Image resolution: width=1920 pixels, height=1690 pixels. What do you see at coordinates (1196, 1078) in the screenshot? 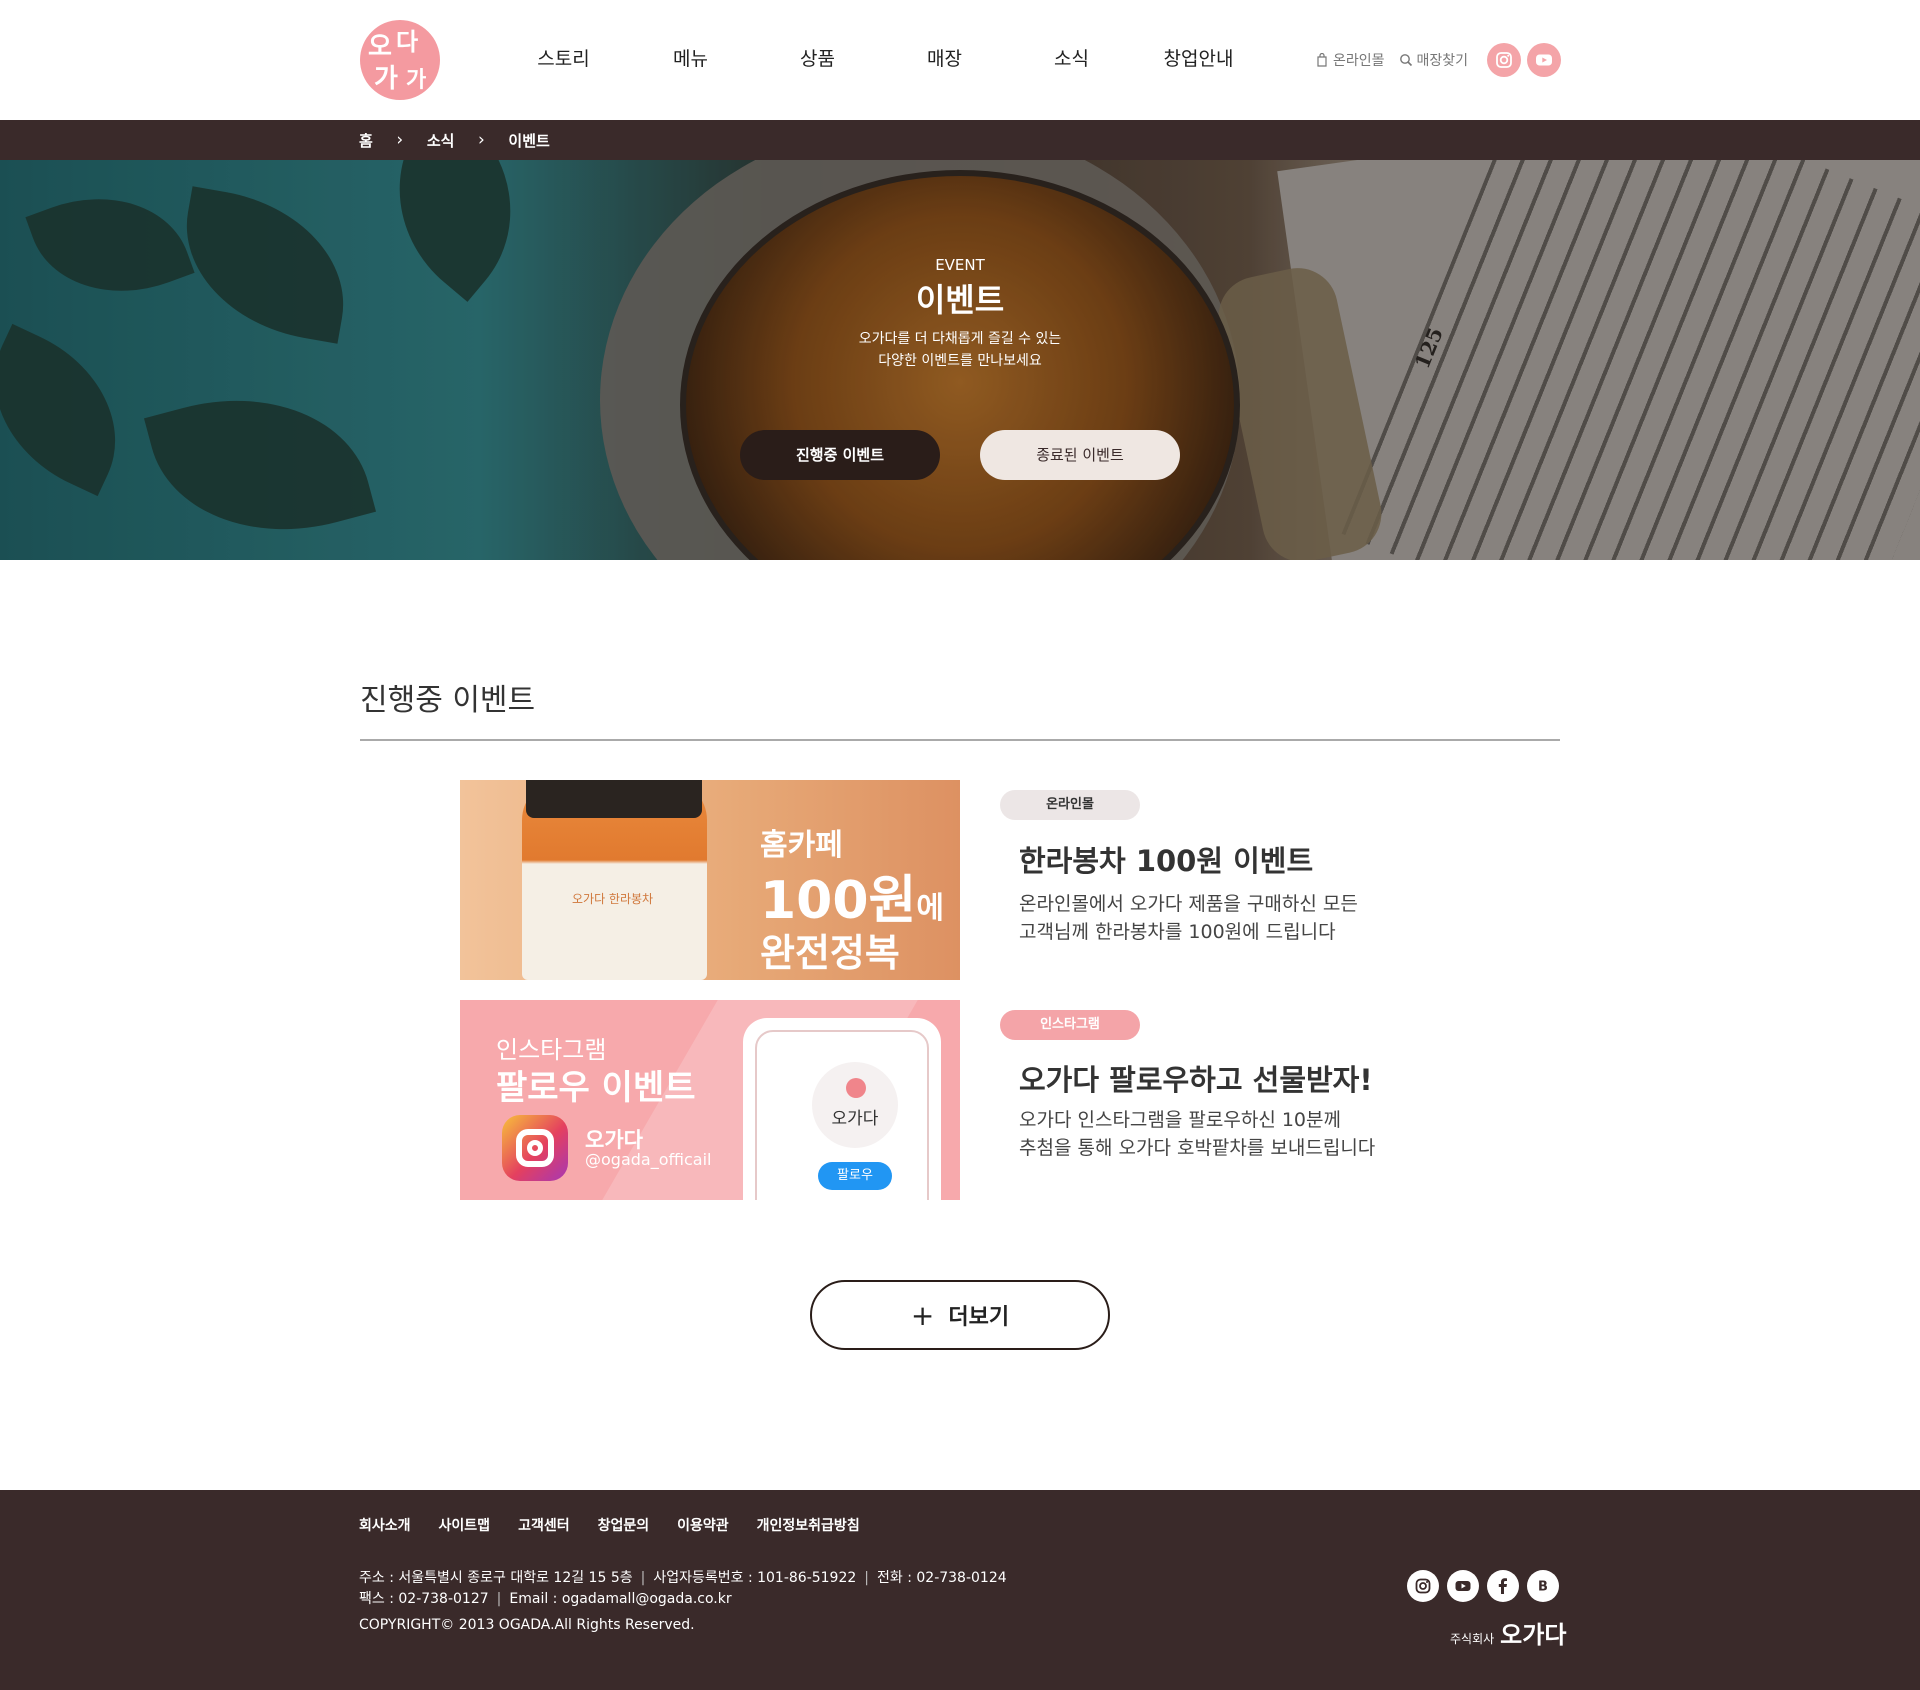
I see `event-title: 오가다 팔로우하고 선물받자!` at bounding box center [1196, 1078].